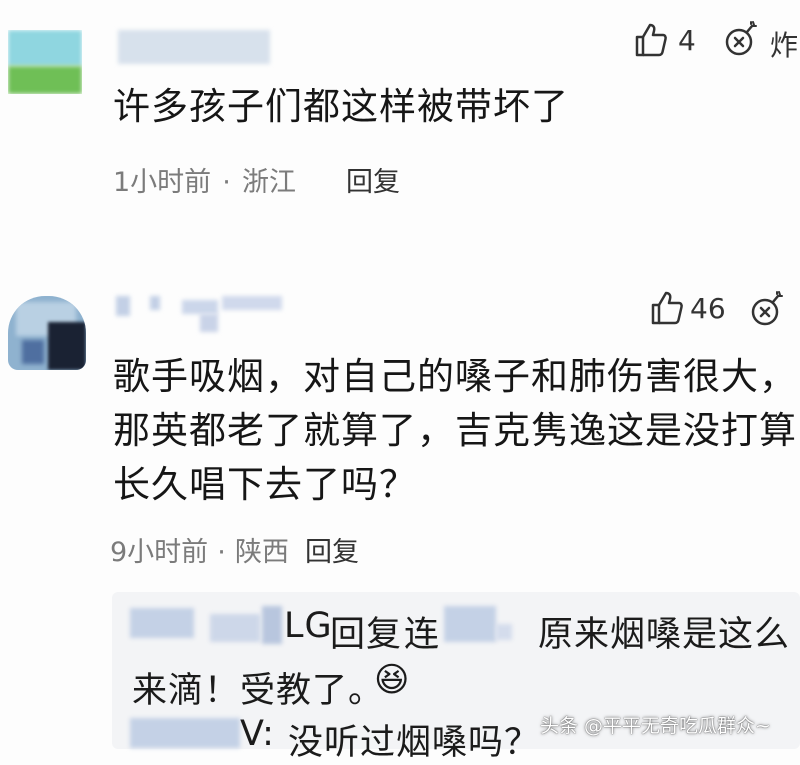 The image size is (800, 765). What do you see at coordinates (194, 47) in the screenshot?
I see `username-redacted` at bounding box center [194, 47].